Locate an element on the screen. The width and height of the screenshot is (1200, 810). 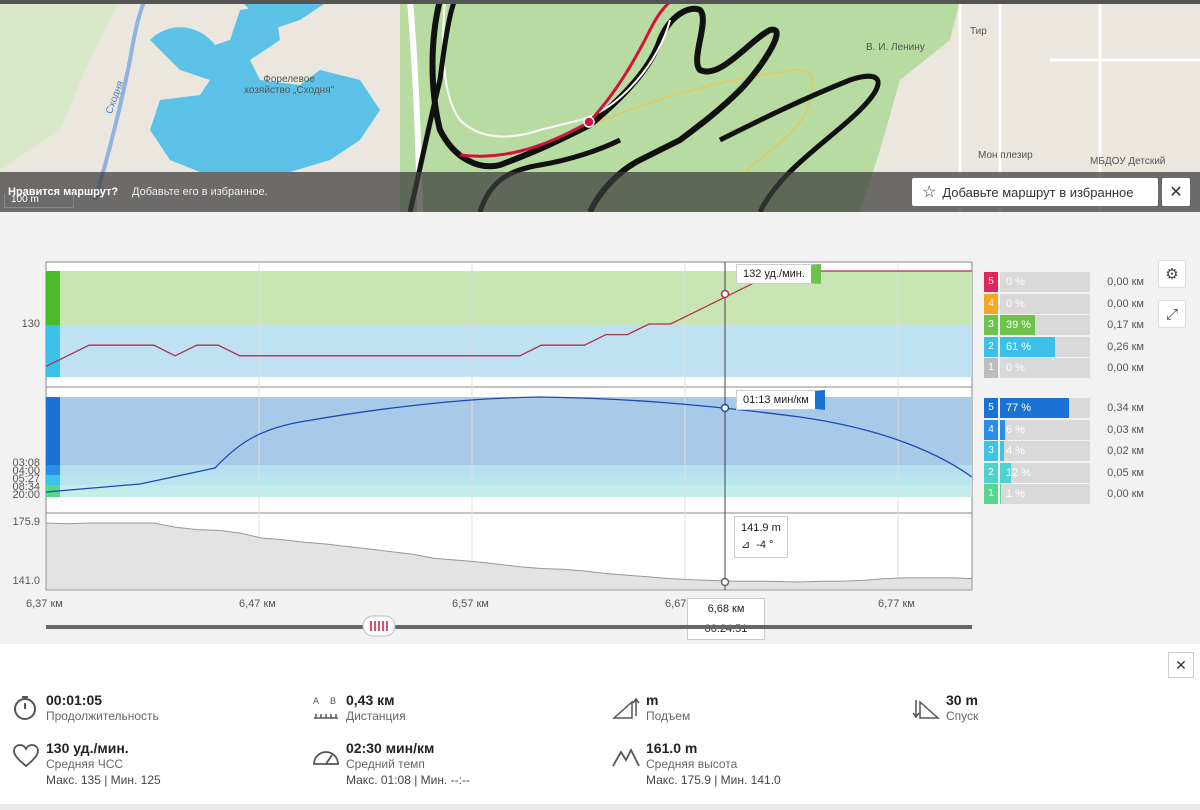
stat-duration-label: Продолжительность is located at coordinates (102, 716).